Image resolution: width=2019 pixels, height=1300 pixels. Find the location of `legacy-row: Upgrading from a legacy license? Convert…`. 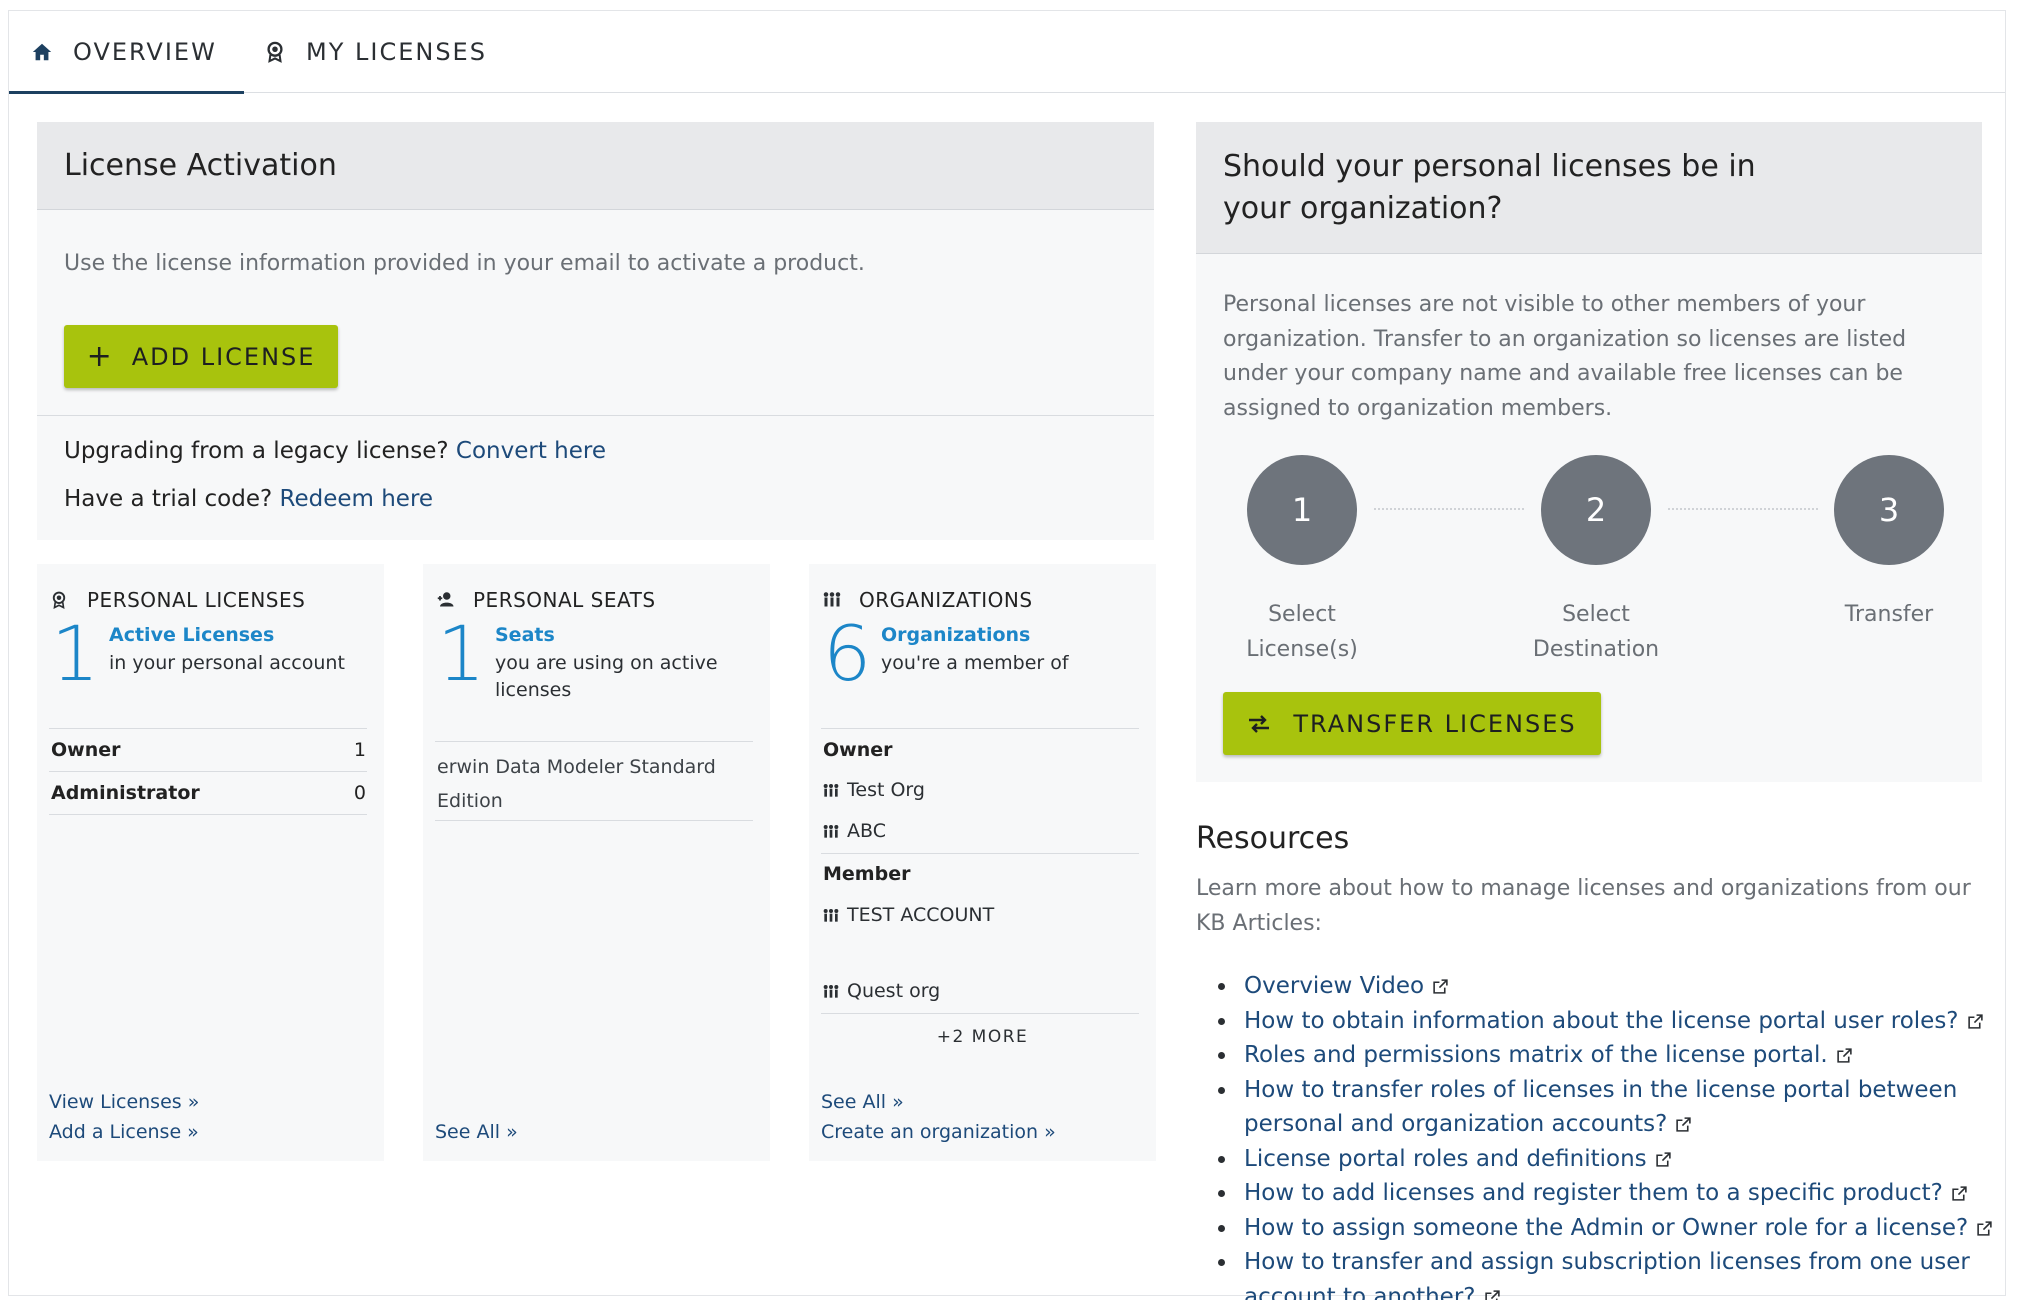

legacy-row: Upgrading from a legacy license? Convert… is located at coordinates (335, 451).